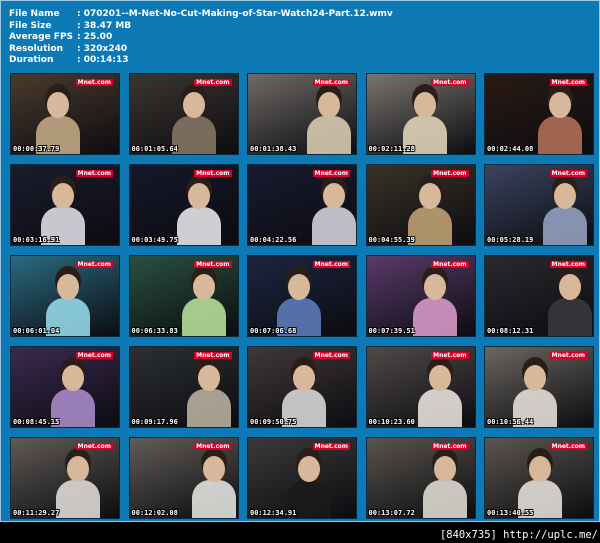 The image size is (600, 543). I want to click on video-thumbnail: Mnet.com 00:11:29.27, so click(65, 478).